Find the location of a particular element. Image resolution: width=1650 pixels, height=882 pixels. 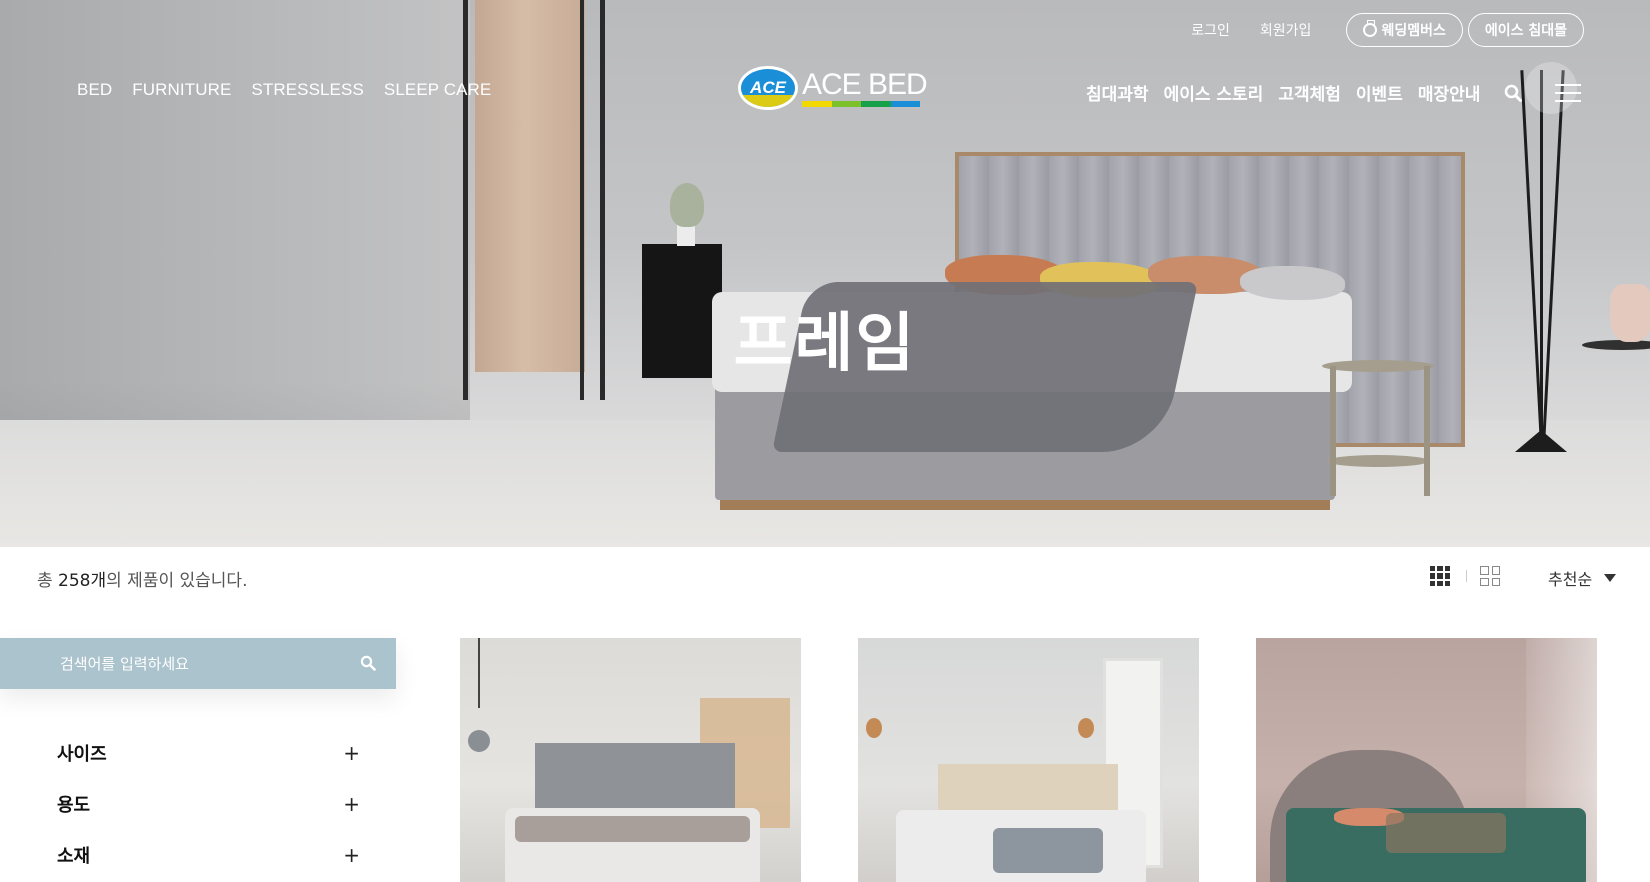

nav-item-bed-science: 침대과학 is located at coordinates (1117, 92).